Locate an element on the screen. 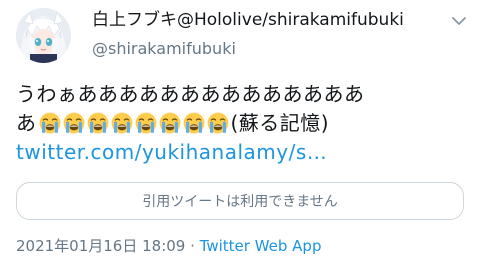 This screenshot has height=268, width=480. emoji-row is located at coordinates (134, 123).